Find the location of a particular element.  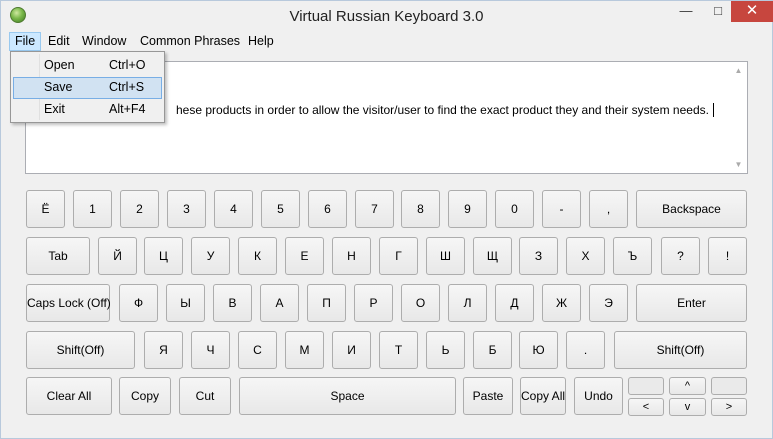

key-caps-lock: Caps Lock (Off) is located at coordinates (68, 303).